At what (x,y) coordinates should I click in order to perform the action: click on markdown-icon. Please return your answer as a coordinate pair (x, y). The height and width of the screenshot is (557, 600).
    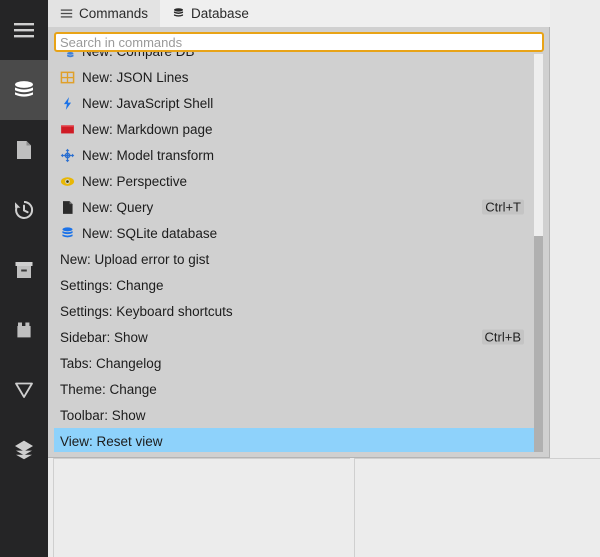
    Looking at the image, I should click on (71, 129).